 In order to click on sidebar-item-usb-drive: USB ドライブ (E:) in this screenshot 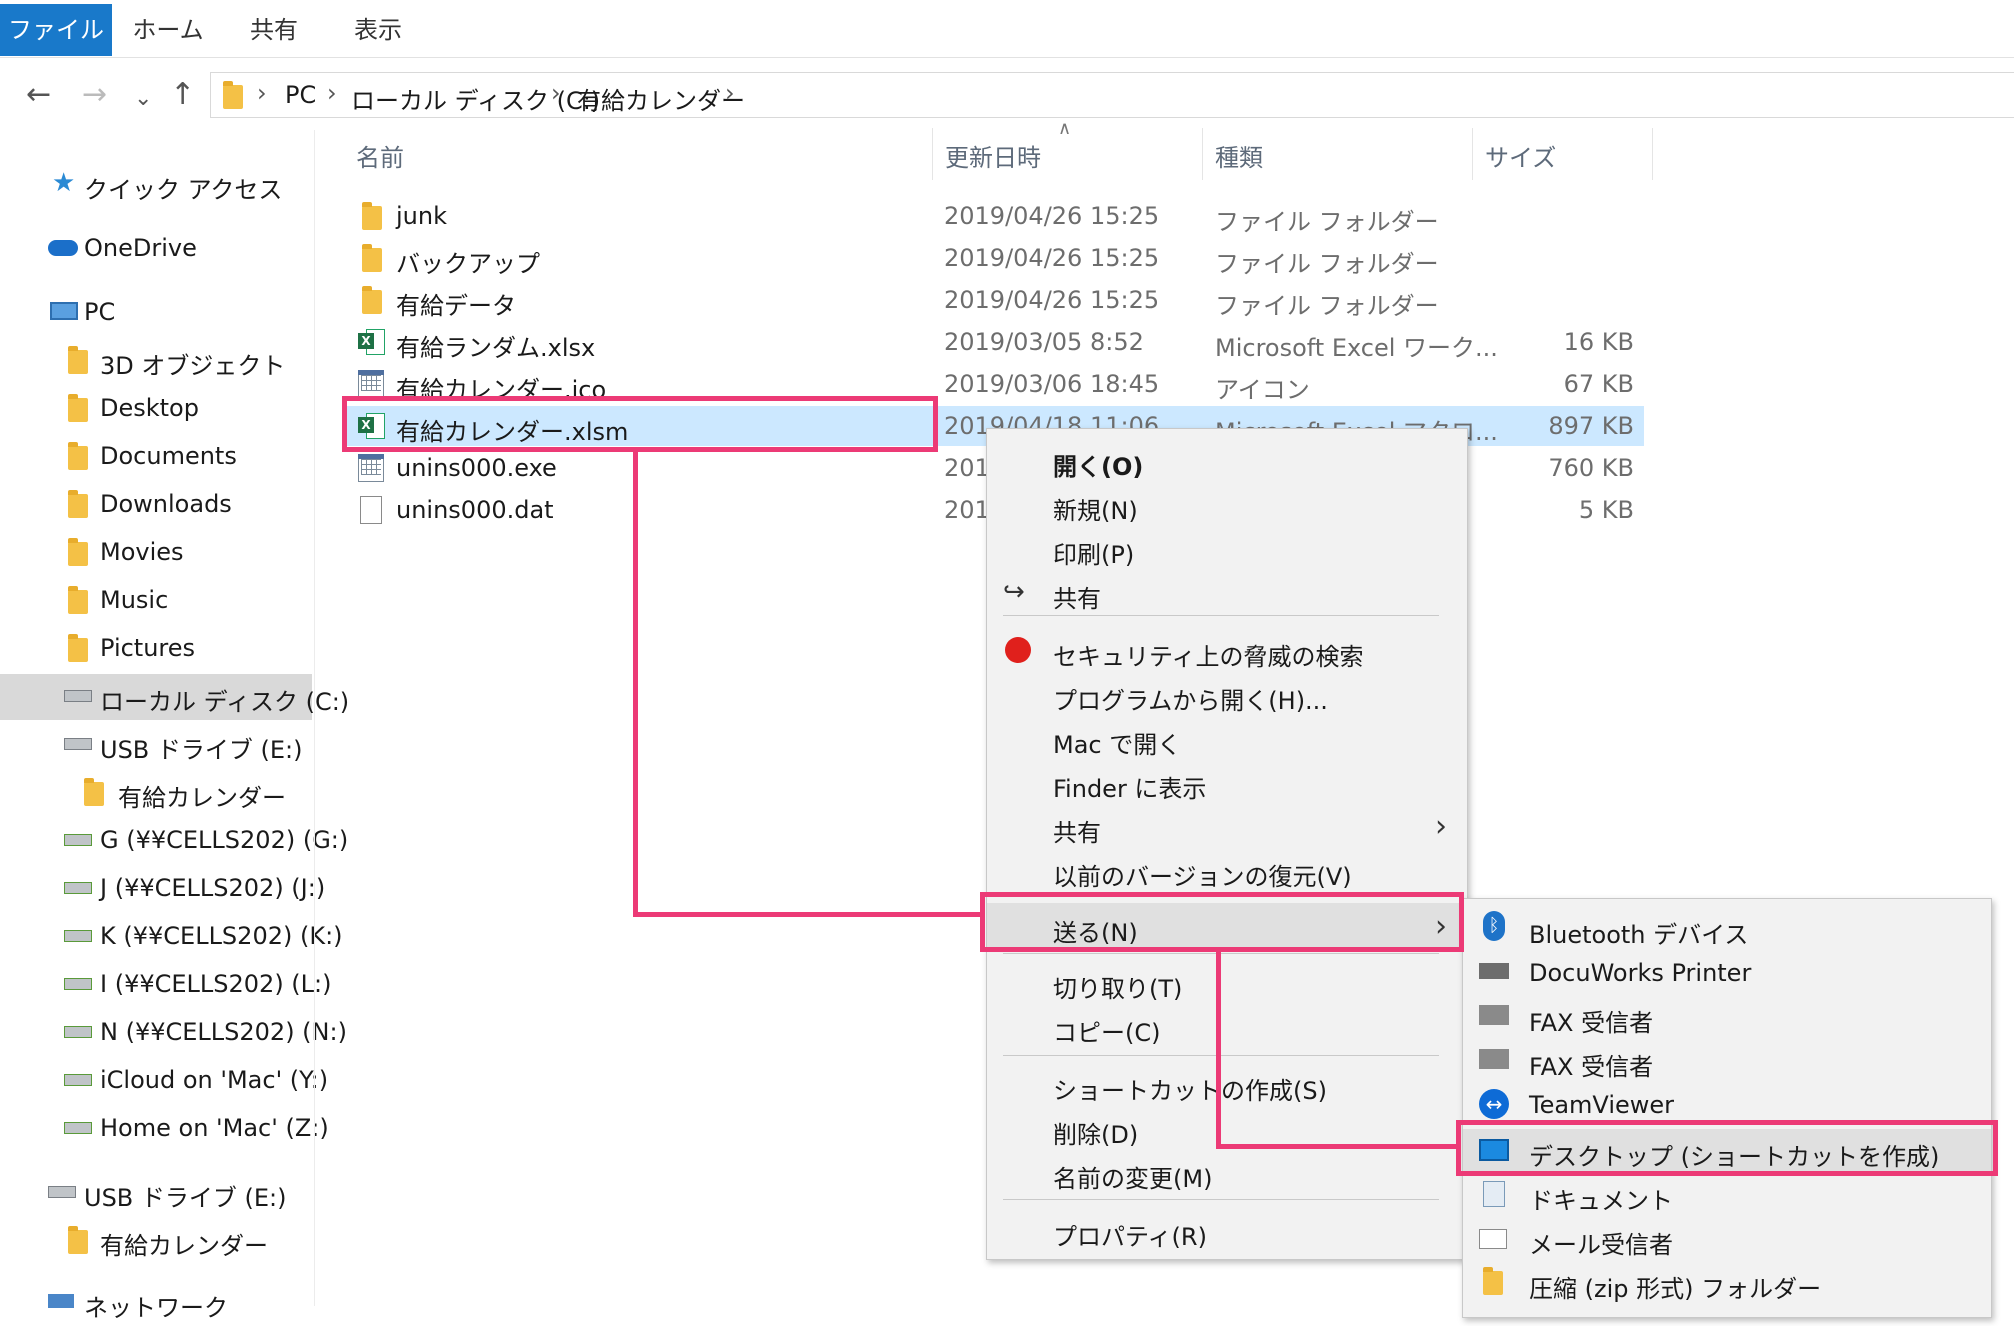, I will do `click(156, 745)`.